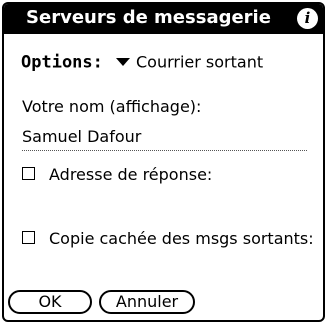 The width and height of the screenshot is (331, 328). Describe the element at coordinates (148, 17) in the screenshot. I see `dialog-title: Serveurs de messagerie` at that location.